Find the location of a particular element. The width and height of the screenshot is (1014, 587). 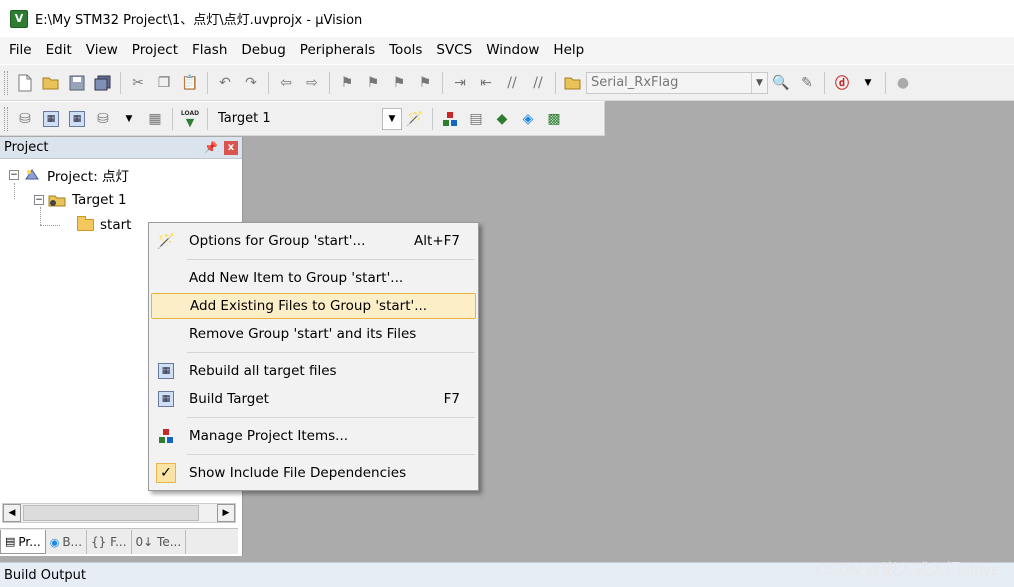

copy-icon: ❐ is located at coordinates (164, 83).